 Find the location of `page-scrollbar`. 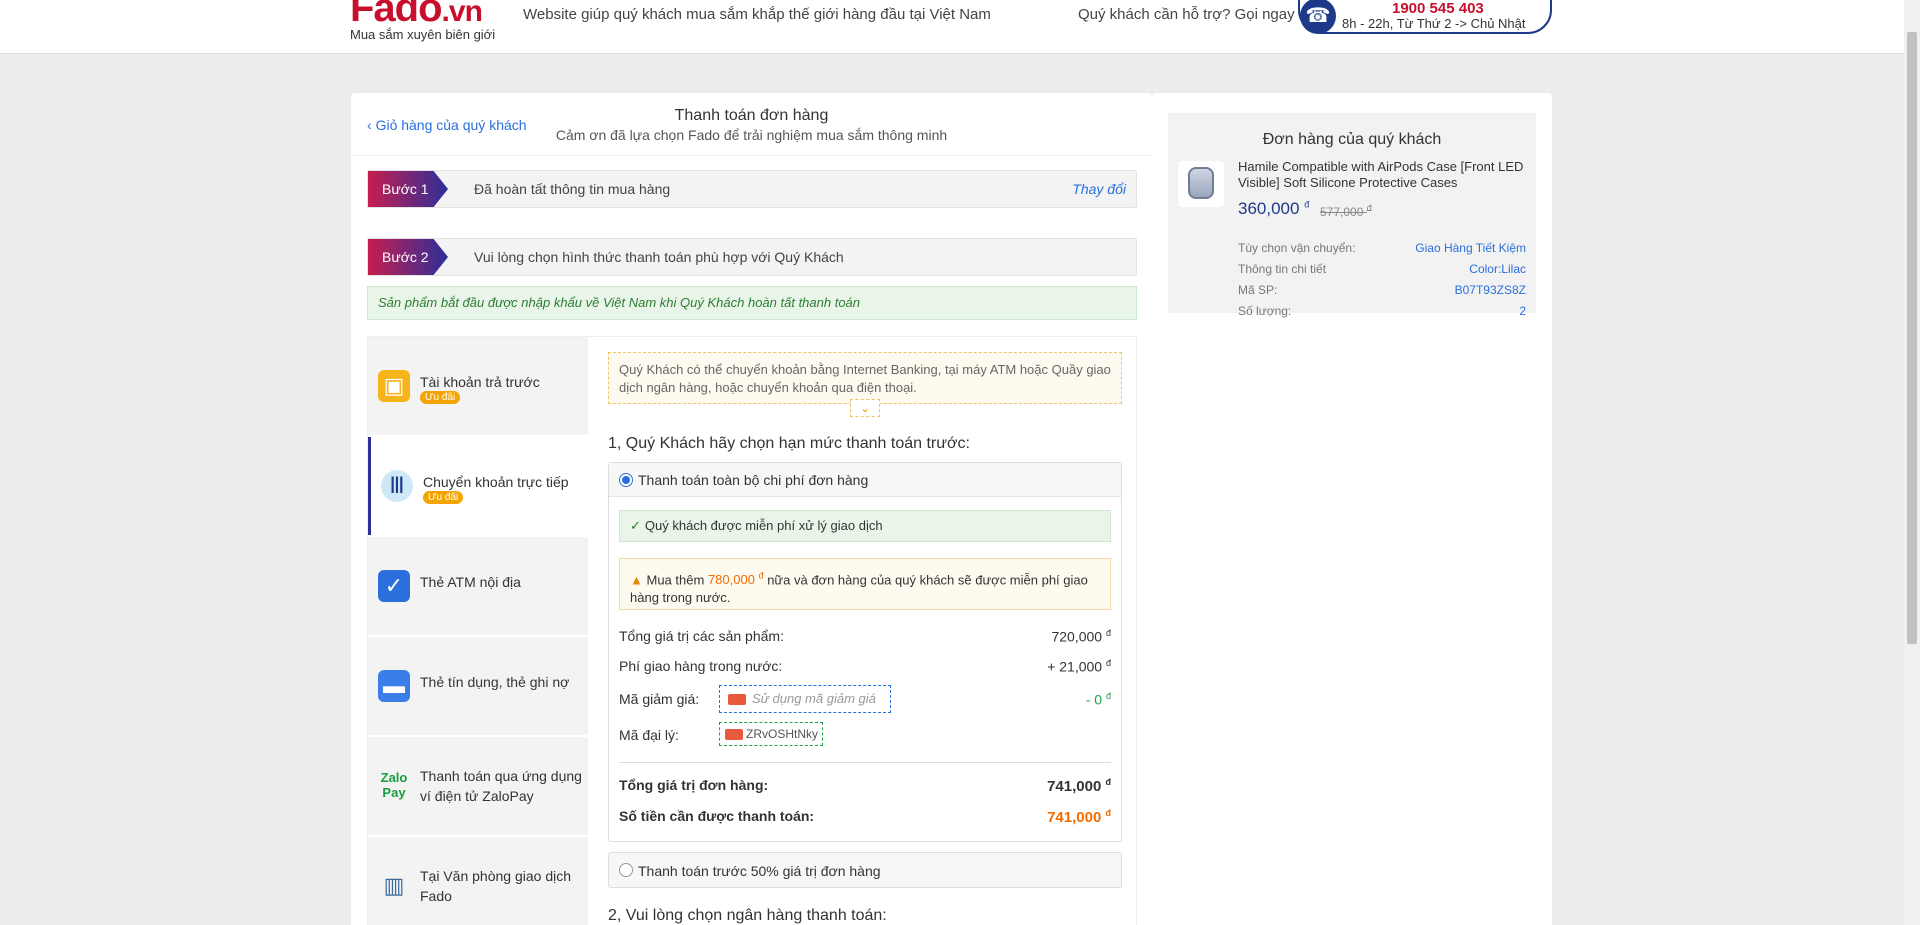

page-scrollbar is located at coordinates (1912, 462).